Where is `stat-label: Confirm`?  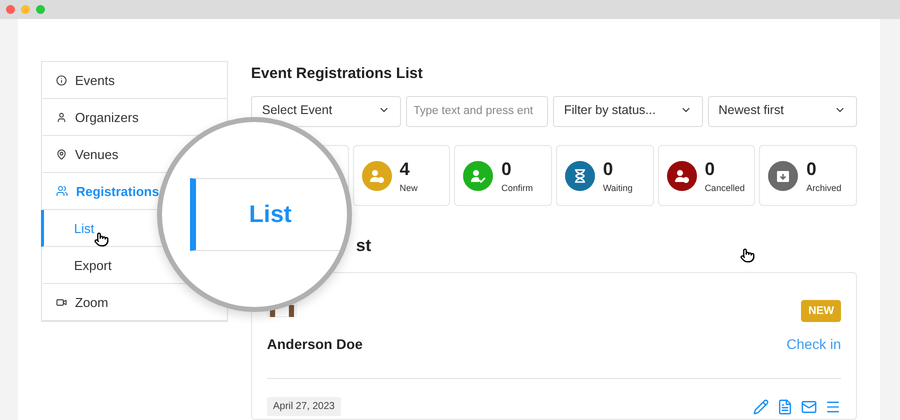
stat-label: Confirm is located at coordinates (517, 187).